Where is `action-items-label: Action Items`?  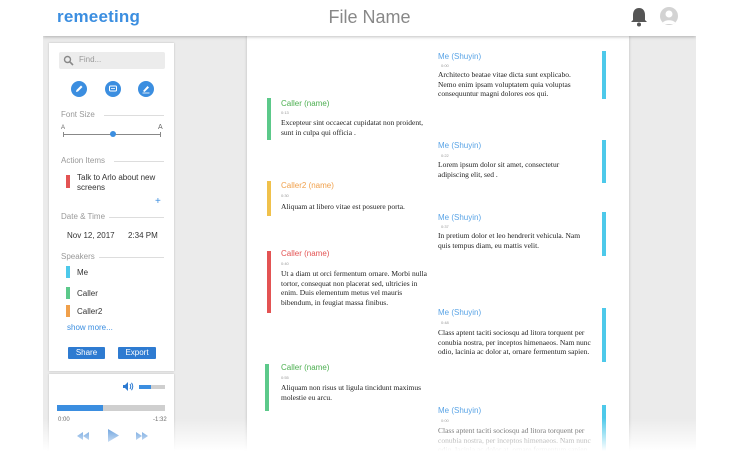
action-items-label: Action Items is located at coordinates (83, 160).